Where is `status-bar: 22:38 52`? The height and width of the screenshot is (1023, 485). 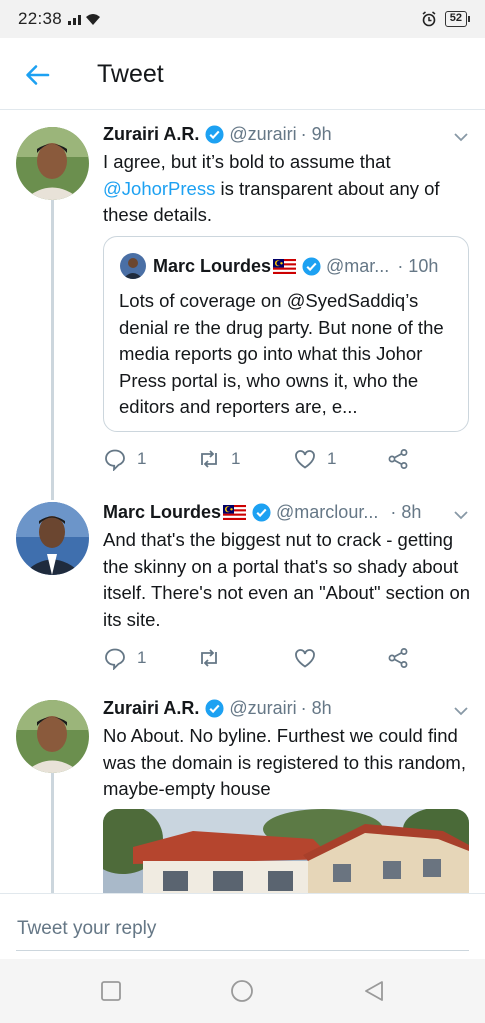 status-bar: 22:38 52 is located at coordinates (242, 19).